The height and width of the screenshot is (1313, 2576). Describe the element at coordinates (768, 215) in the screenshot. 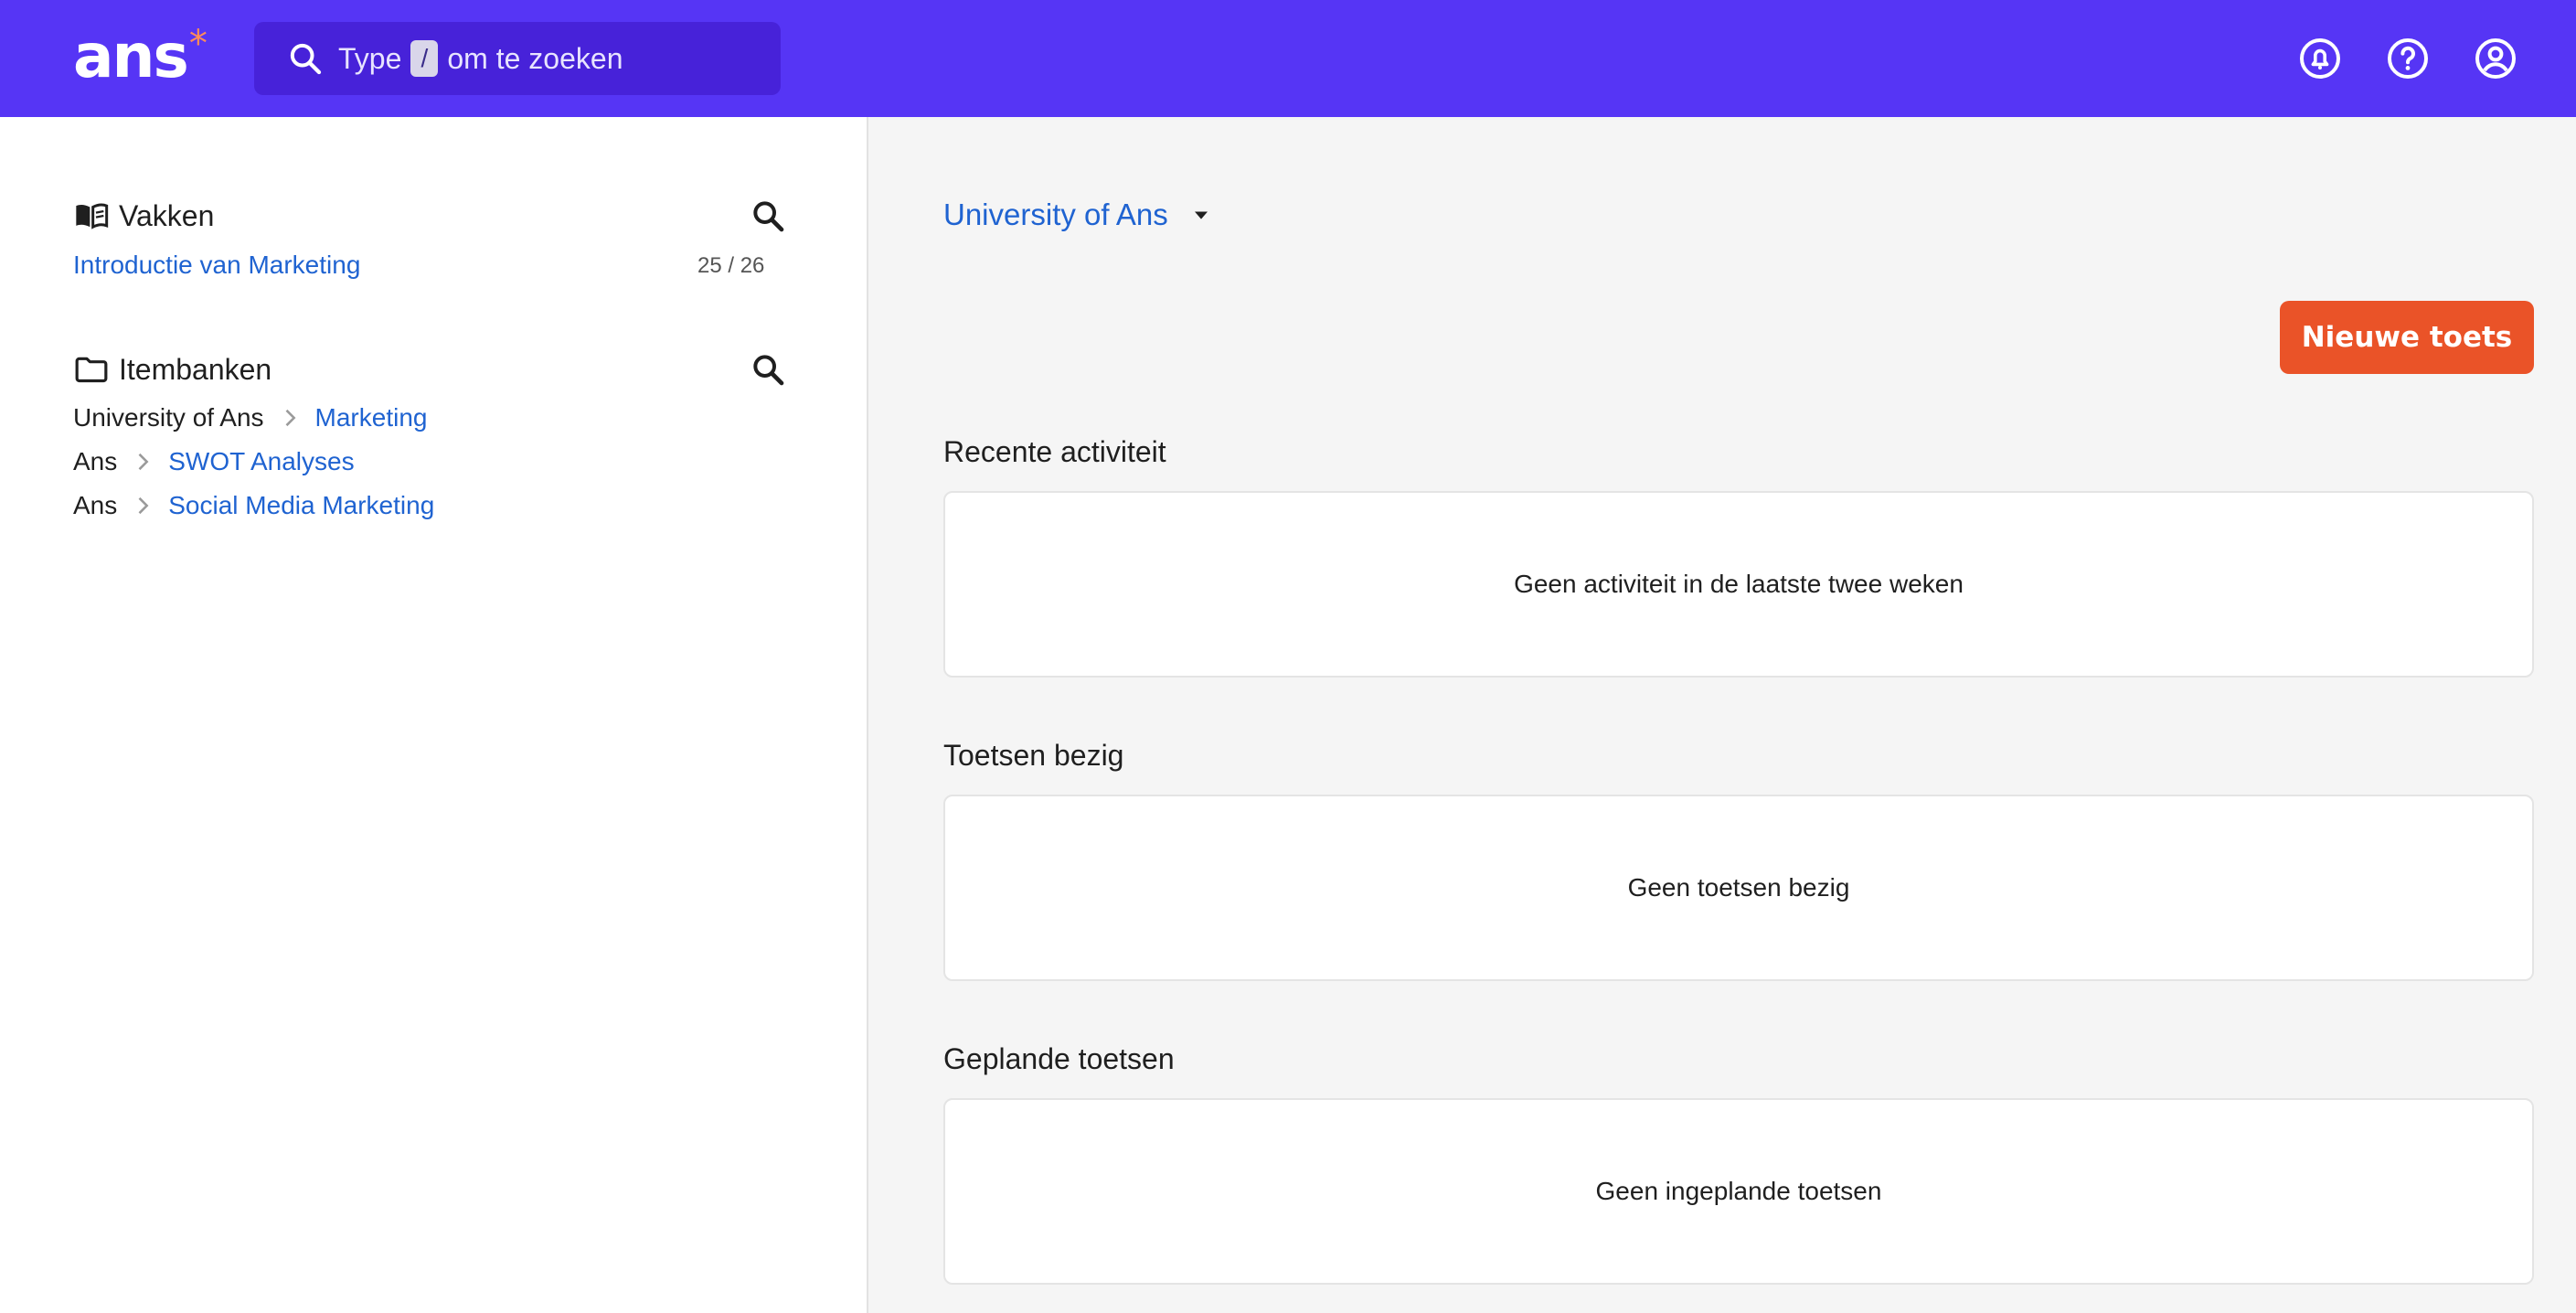

I see `search-courses-icon` at that location.